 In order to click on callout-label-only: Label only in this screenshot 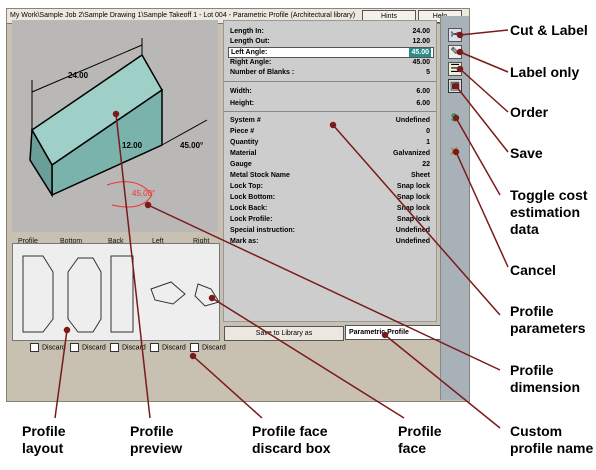, I will do `click(545, 72)`.